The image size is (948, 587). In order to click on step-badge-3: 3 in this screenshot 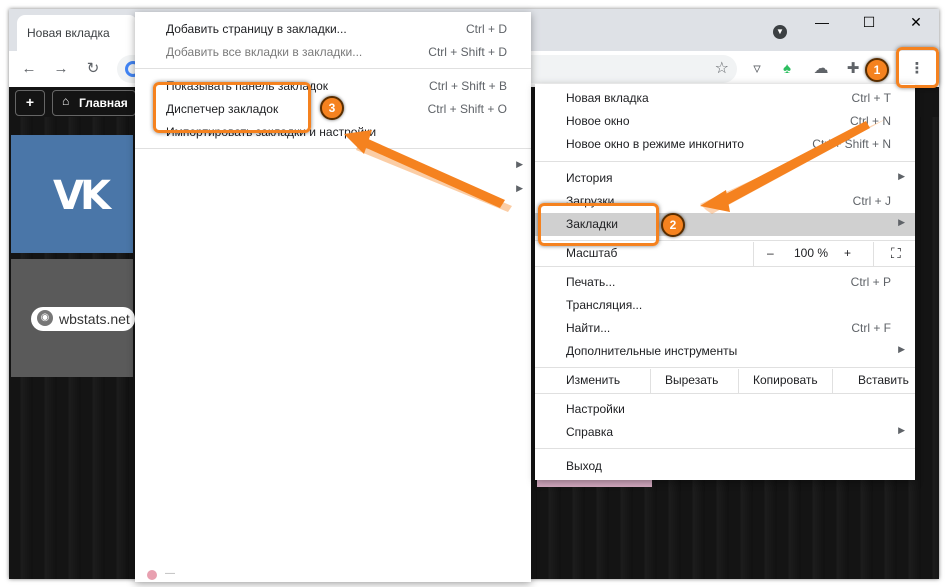, I will do `click(332, 108)`.